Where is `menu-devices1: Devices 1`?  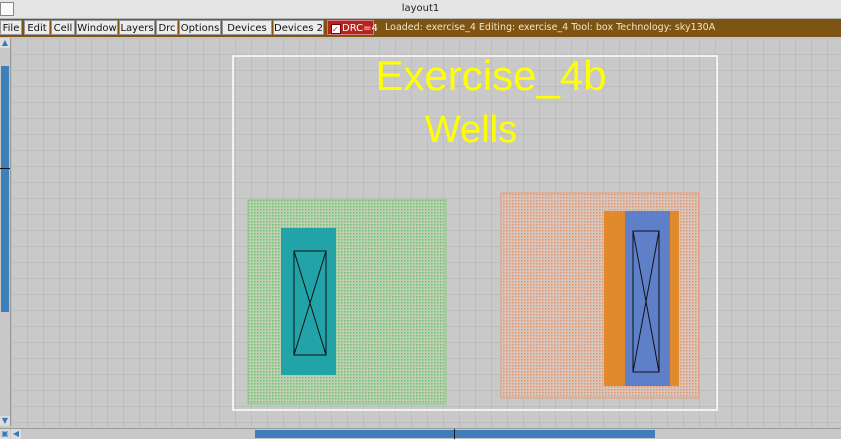
menu-devices1: Devices 1 is located at coordinates (247, 34).